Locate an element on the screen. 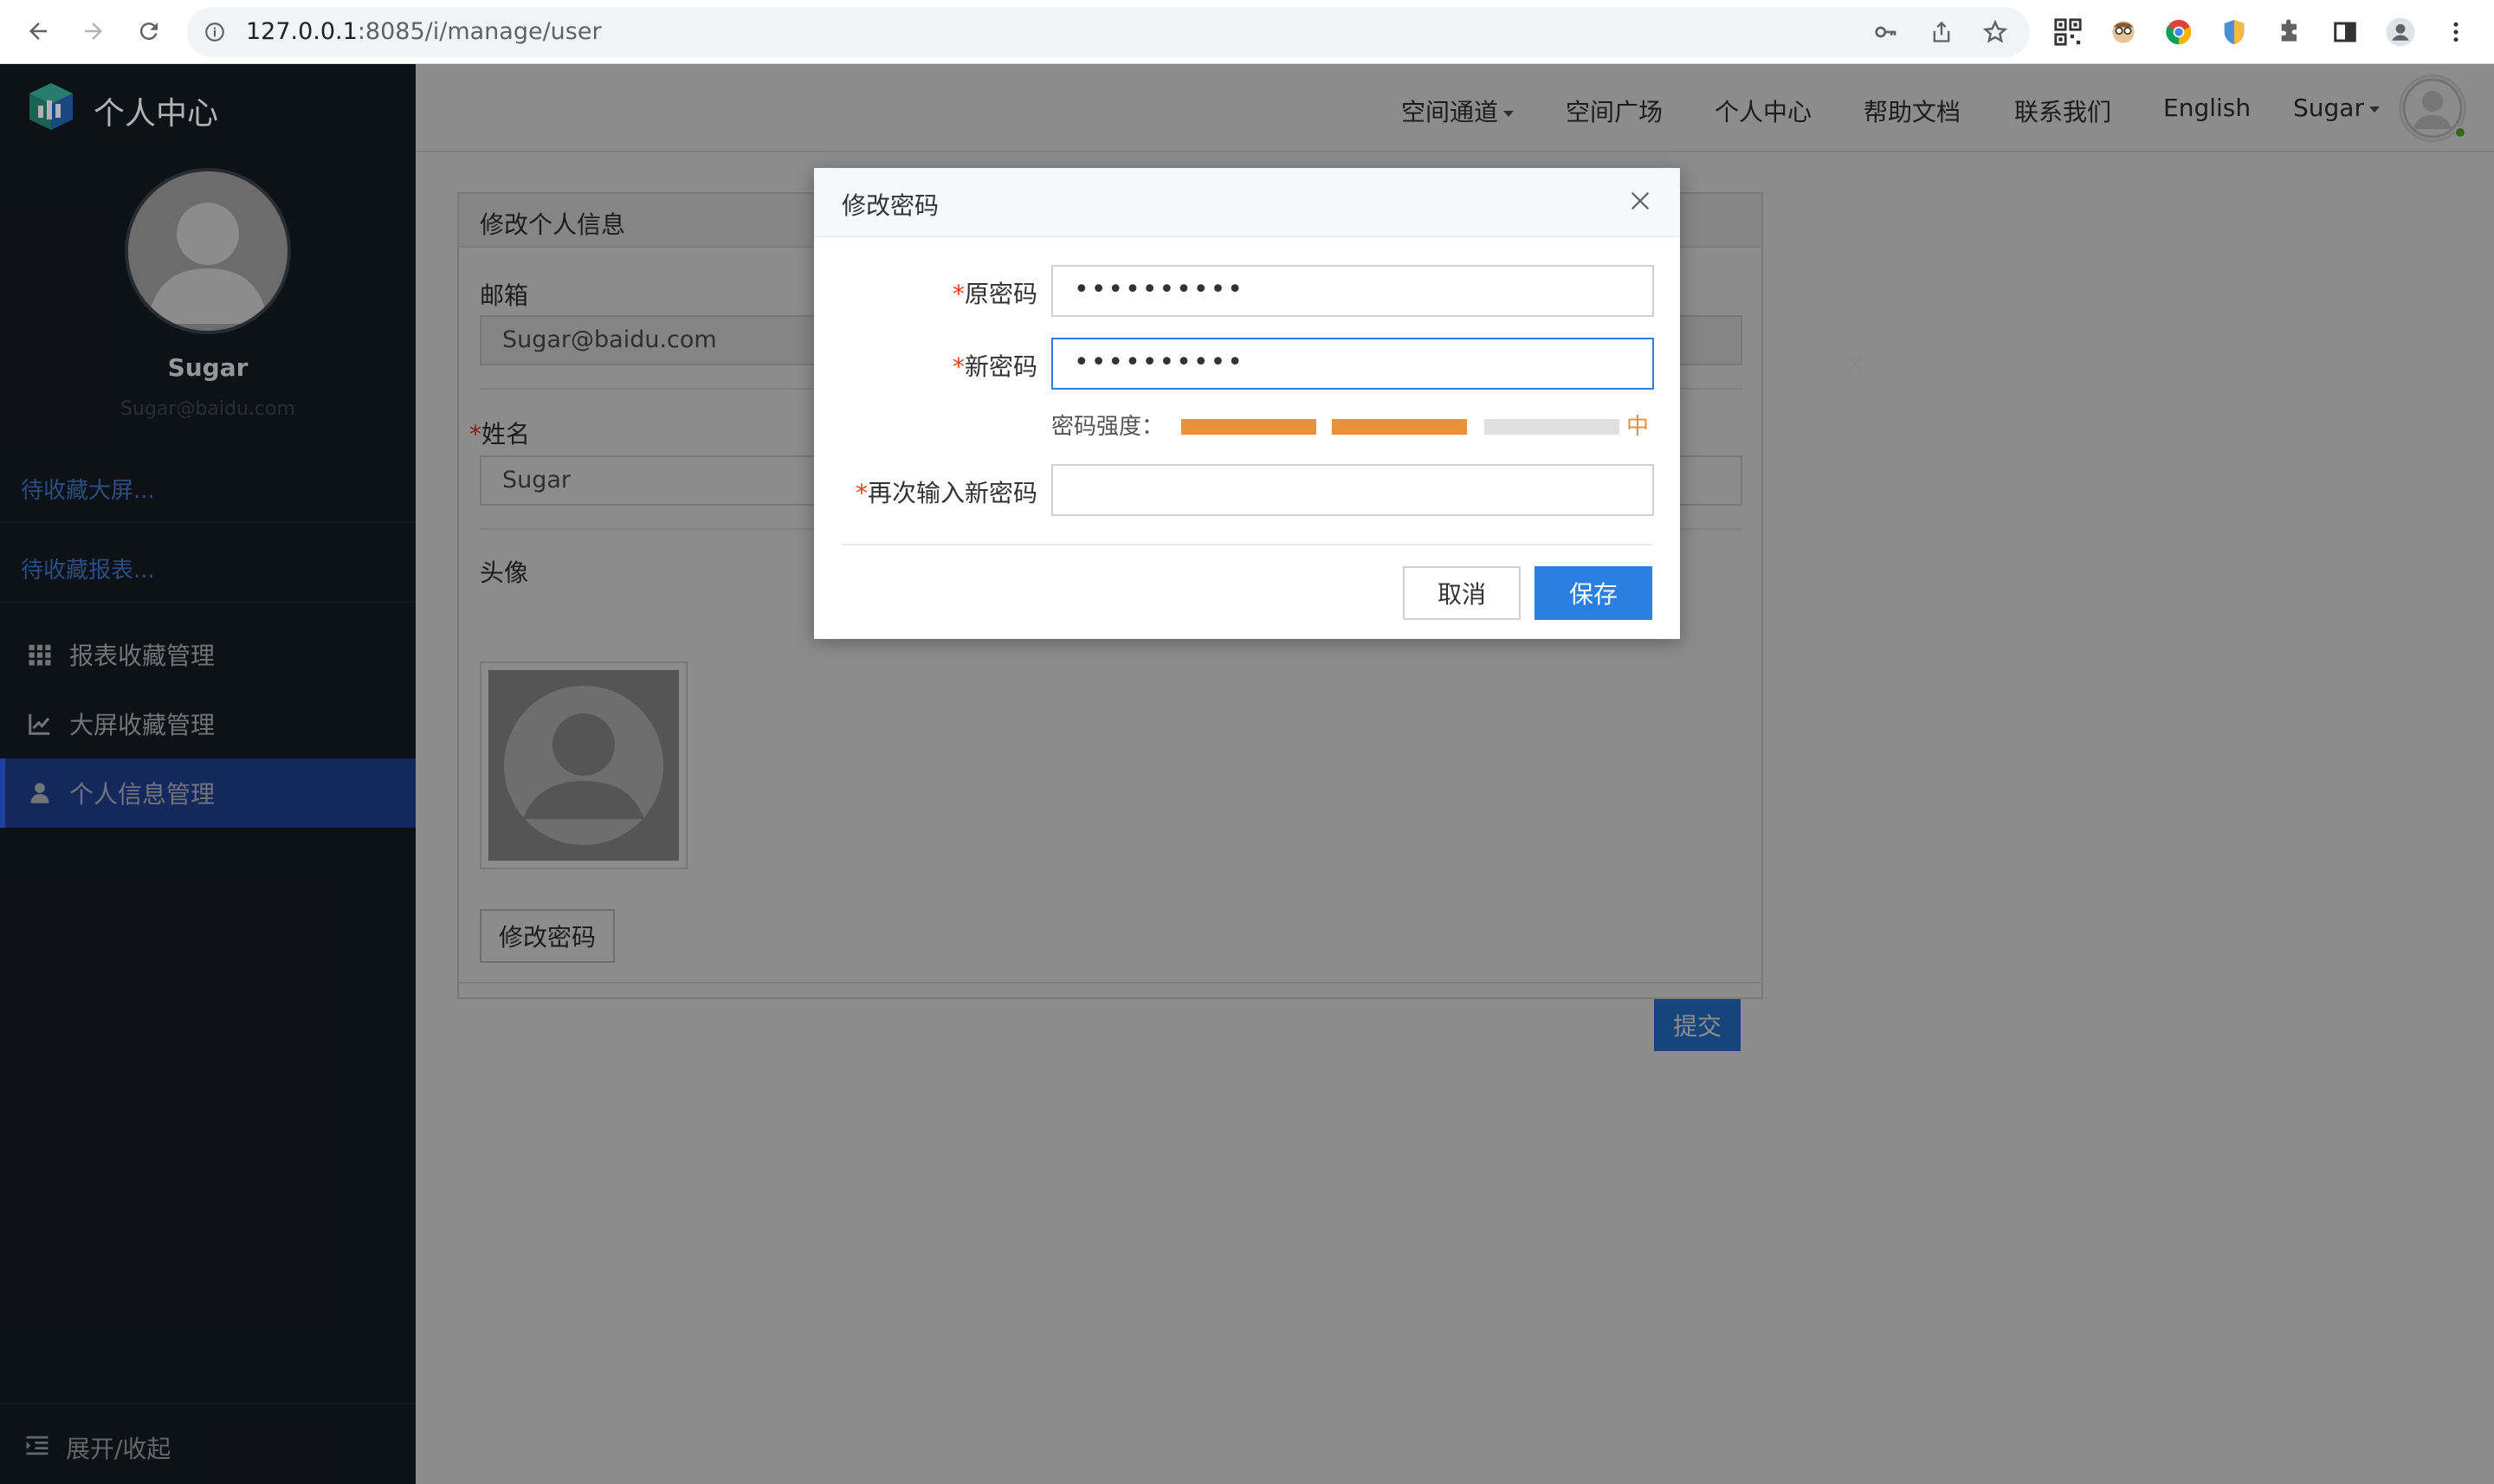 This screenshot has height=1484, width=2494. dialog-header: 修改密码 is located at coordinates (1247, 202).